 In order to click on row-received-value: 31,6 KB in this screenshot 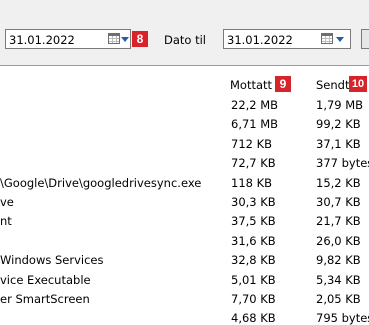, I will do `click(253, 241)`.